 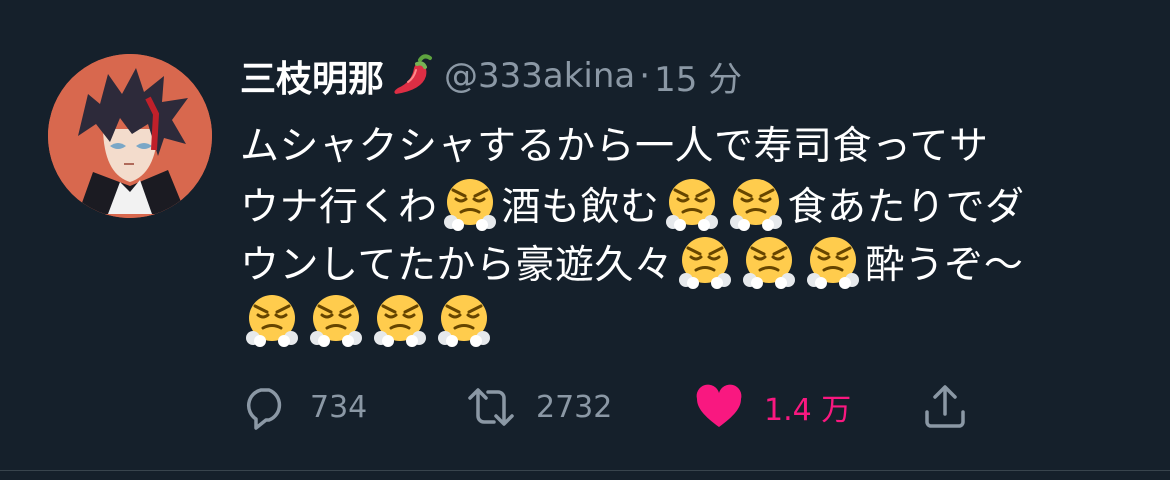 I want to click on avatar-portrait-icon, so click(x=130, y=136).